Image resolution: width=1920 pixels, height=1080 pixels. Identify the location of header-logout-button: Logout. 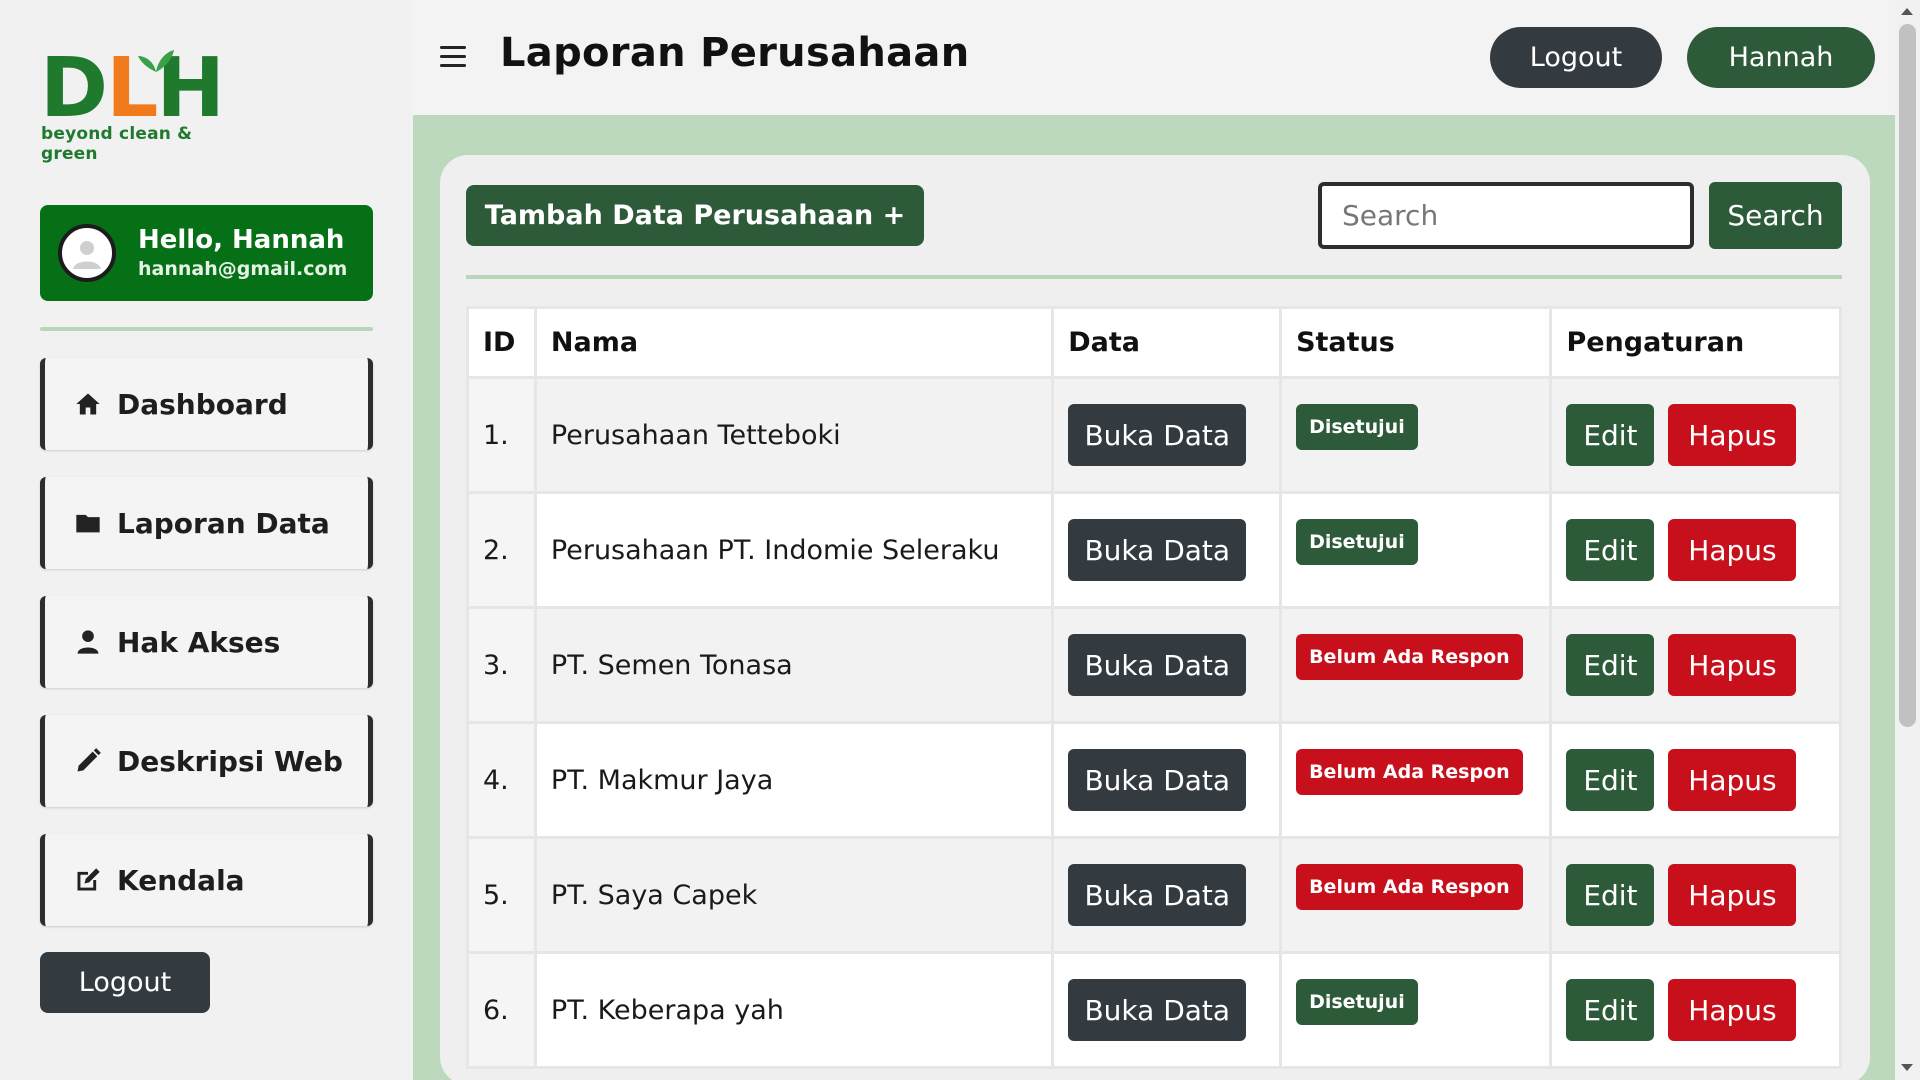
(1576, 57).